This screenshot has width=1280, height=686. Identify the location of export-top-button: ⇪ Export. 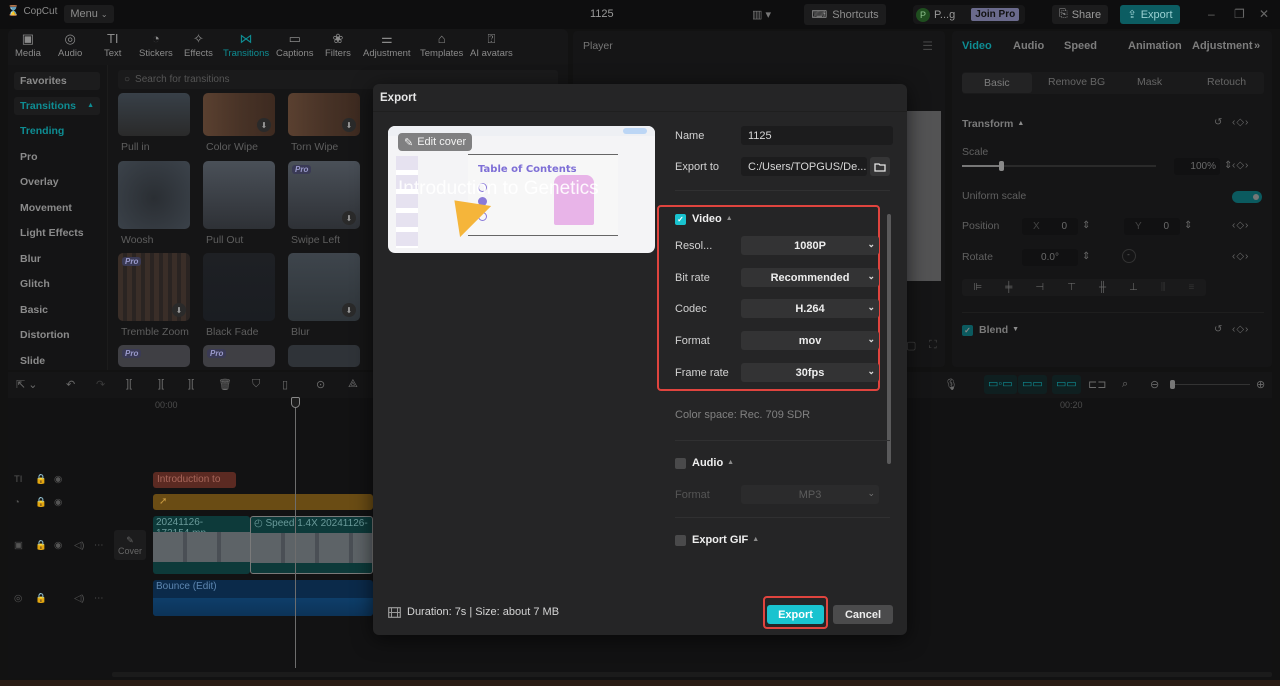
(1150, 14).